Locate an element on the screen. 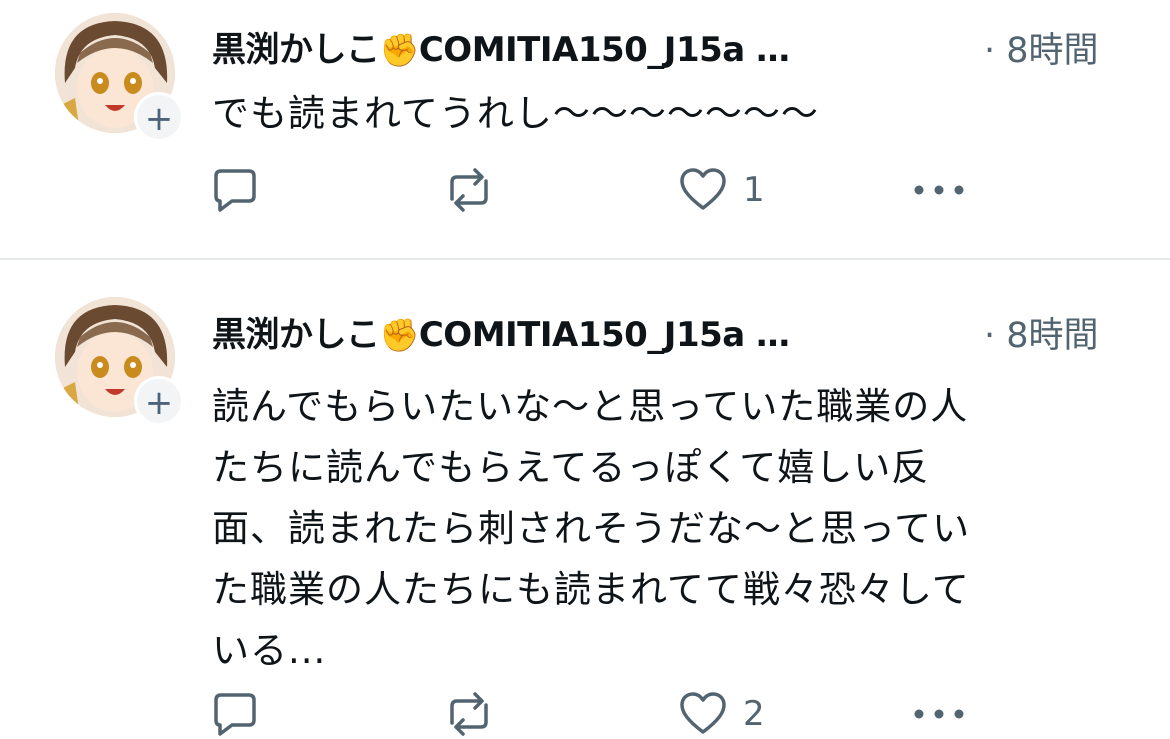 The width and height of the screenshot is (1170, 739). like-button: 2 is located at coordinates (722, 714).